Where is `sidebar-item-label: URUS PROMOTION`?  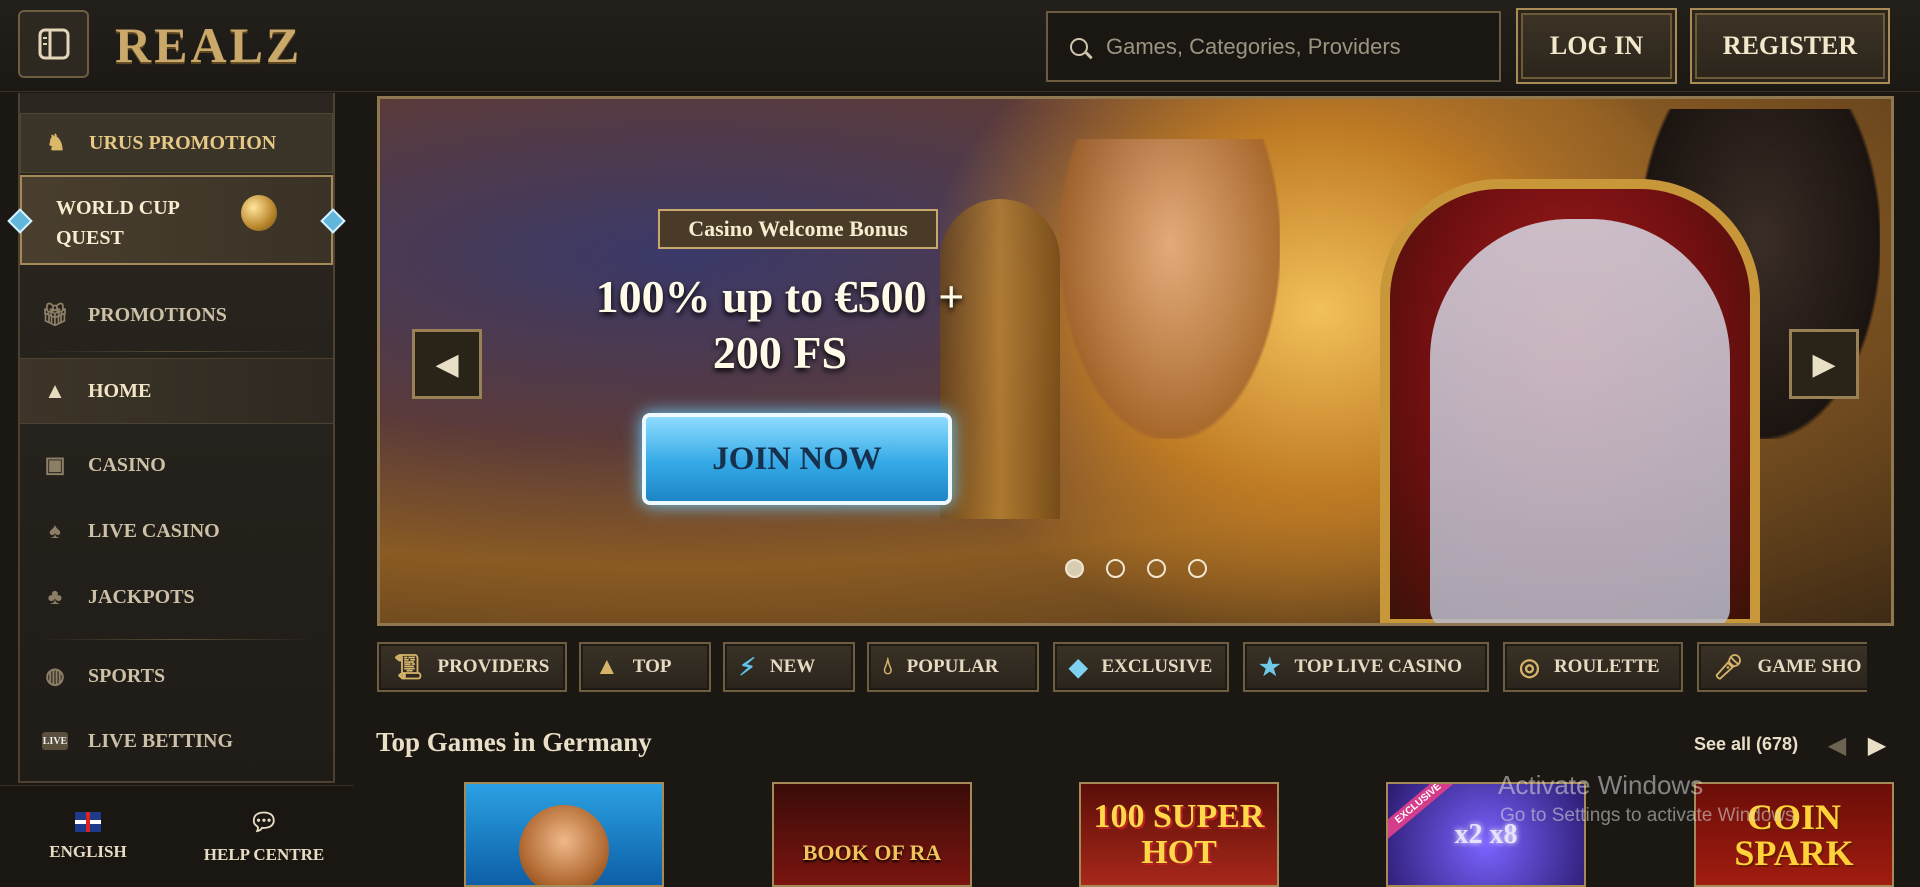
sidebar-item-label: URUS PROMOTION is located at coordinates (183, 142).